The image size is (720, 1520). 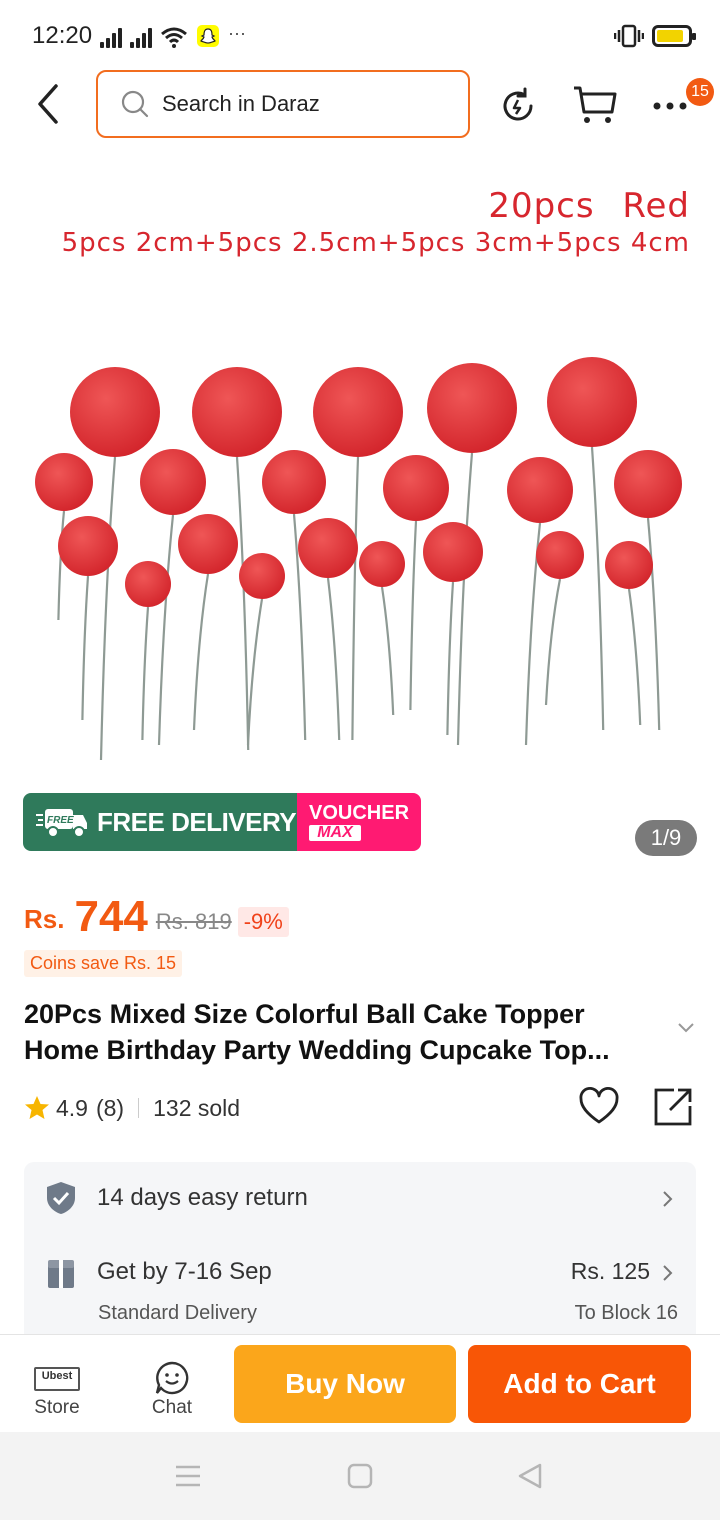 What do you see at coordinates (670, 106) in the screenshot?
I see `more-menu-icon` at bounding box center [670, 106].